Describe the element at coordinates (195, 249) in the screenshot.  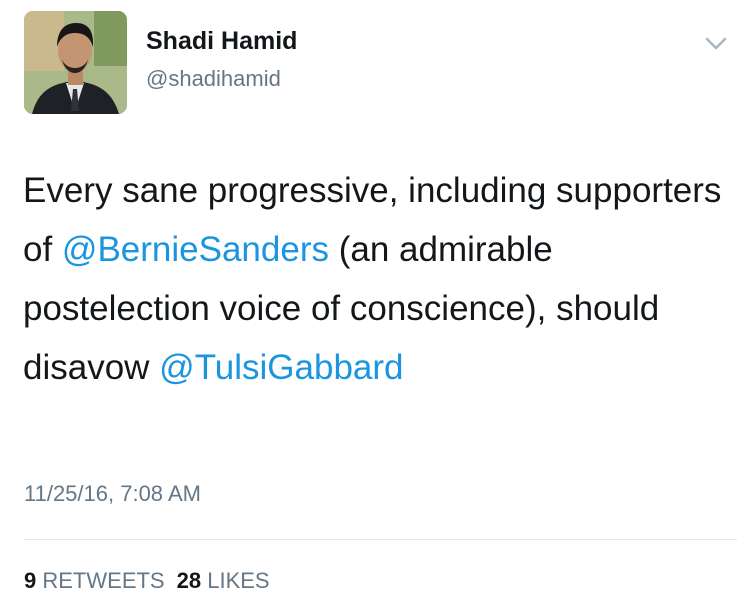
I see `mention-link-berniesanders: @BernieSanders` at that location.